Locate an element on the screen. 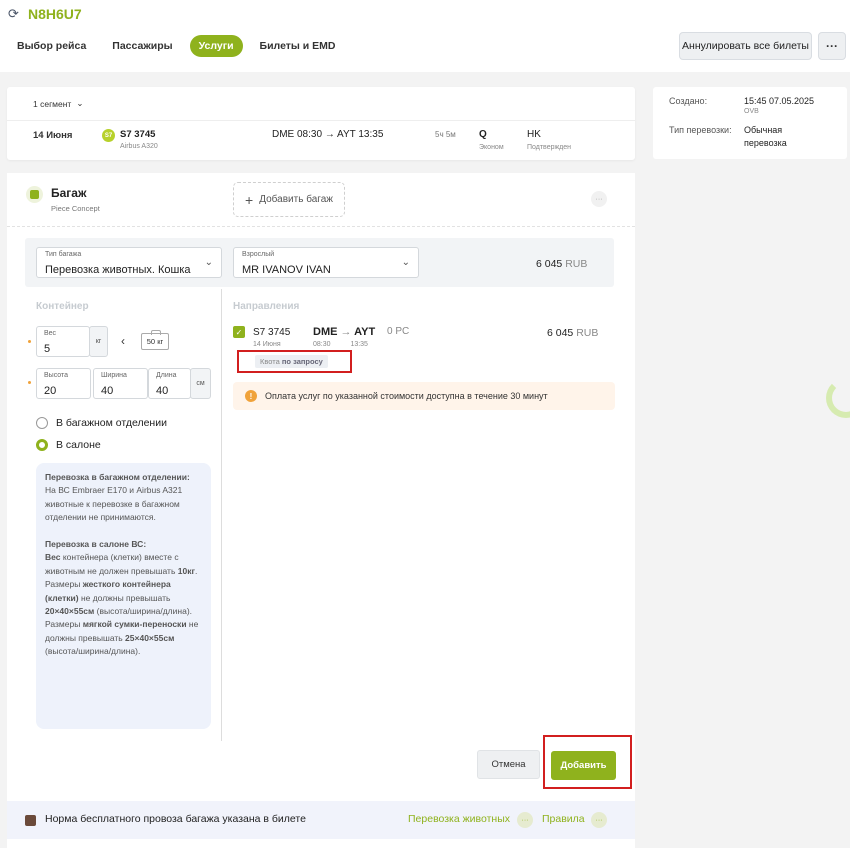 Image resolution: width=850 pixels, height=848 pixels. direction-checkbox: ✓ is located at coordinates (239, 332).